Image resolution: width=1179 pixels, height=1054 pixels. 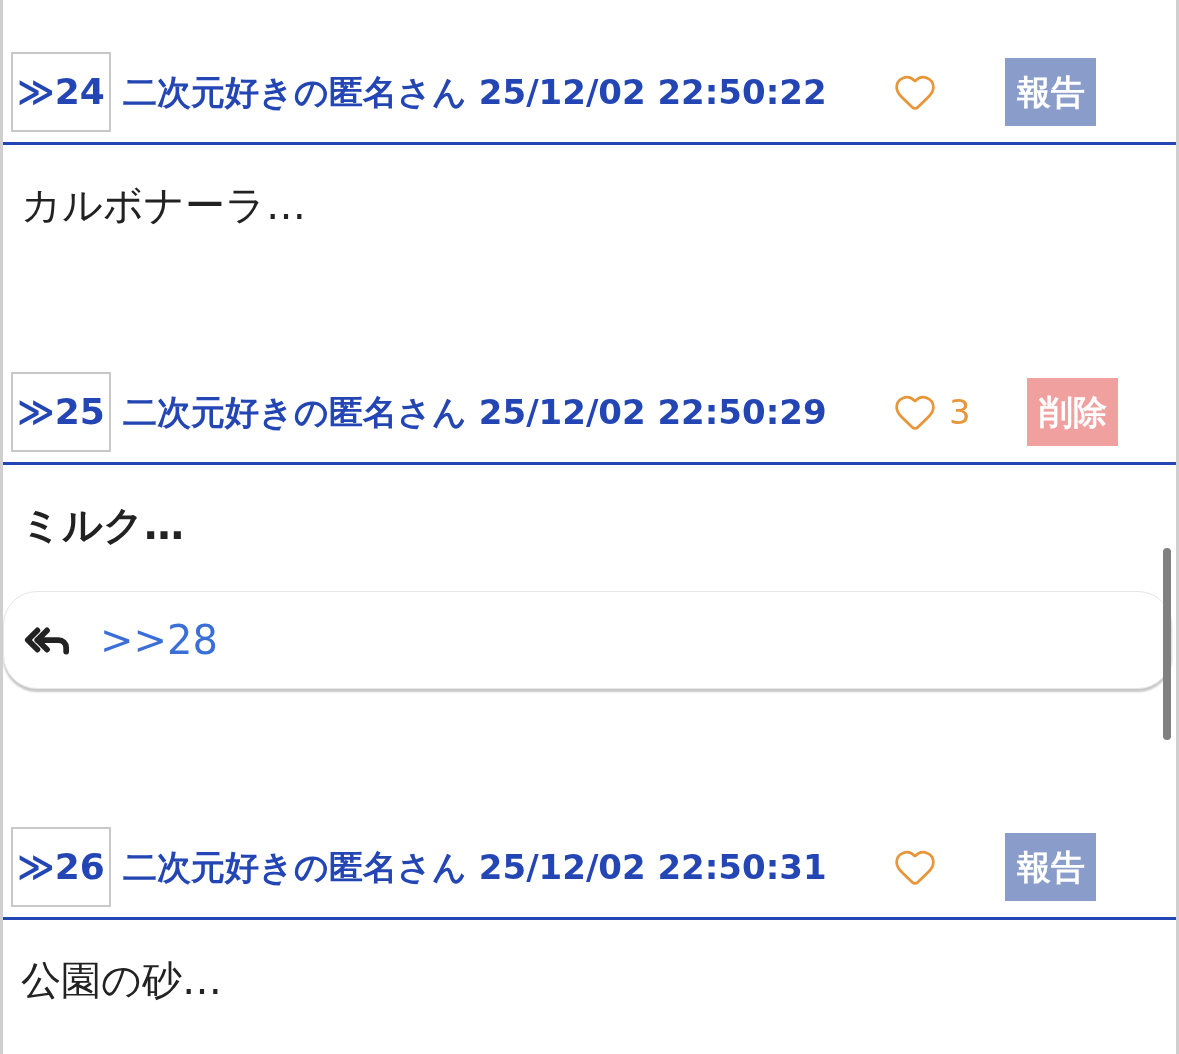 What do you see at coordinates (61, 92) in the screenshot?
I see `post-number: ≫24` at bounding box center [61, 92].